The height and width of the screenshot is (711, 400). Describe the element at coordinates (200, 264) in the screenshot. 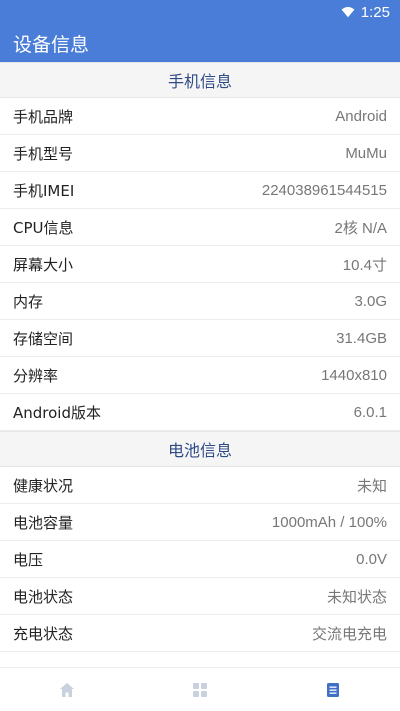

I see `info-row: 屏幕大小 10.4寸` at that location.